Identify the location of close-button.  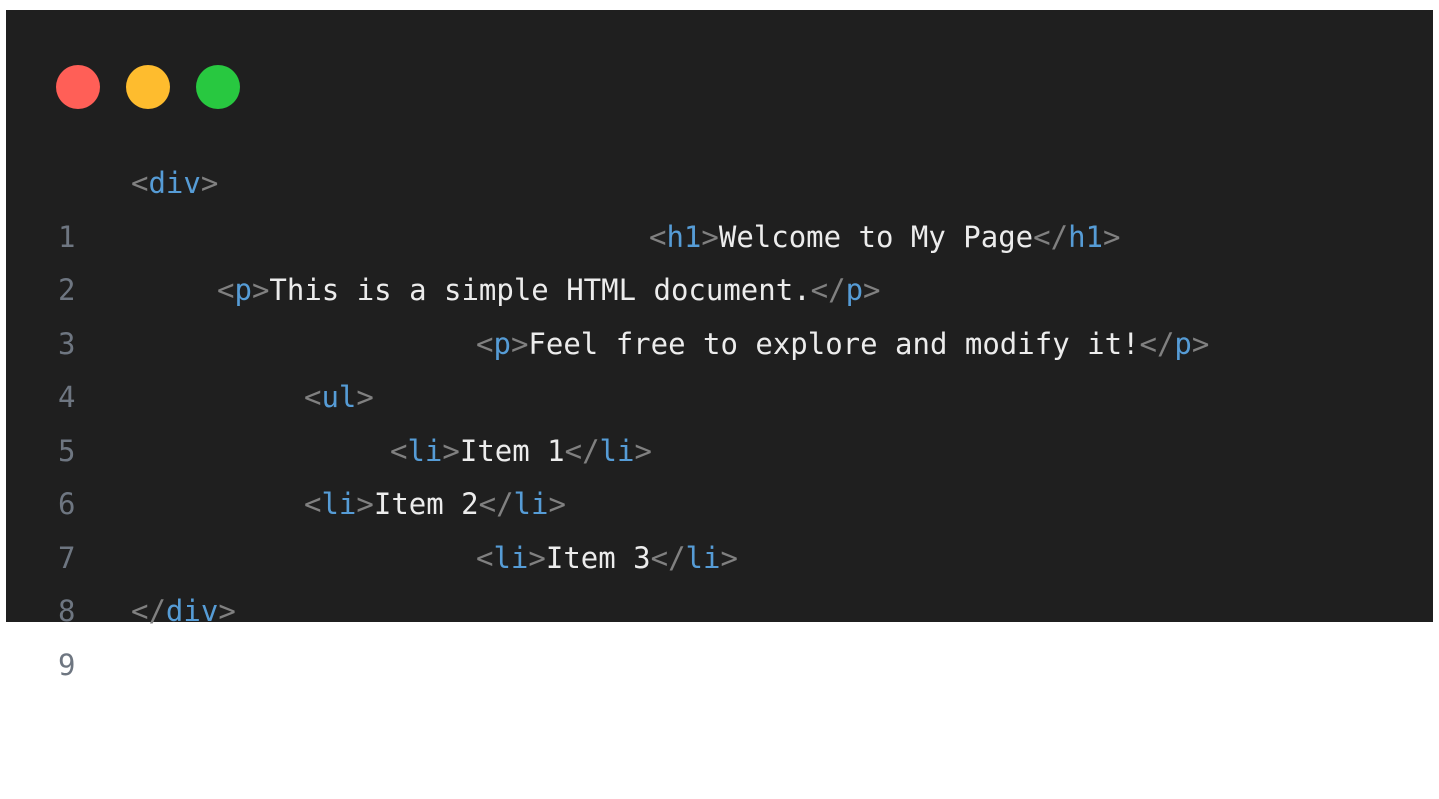
(78, 87).